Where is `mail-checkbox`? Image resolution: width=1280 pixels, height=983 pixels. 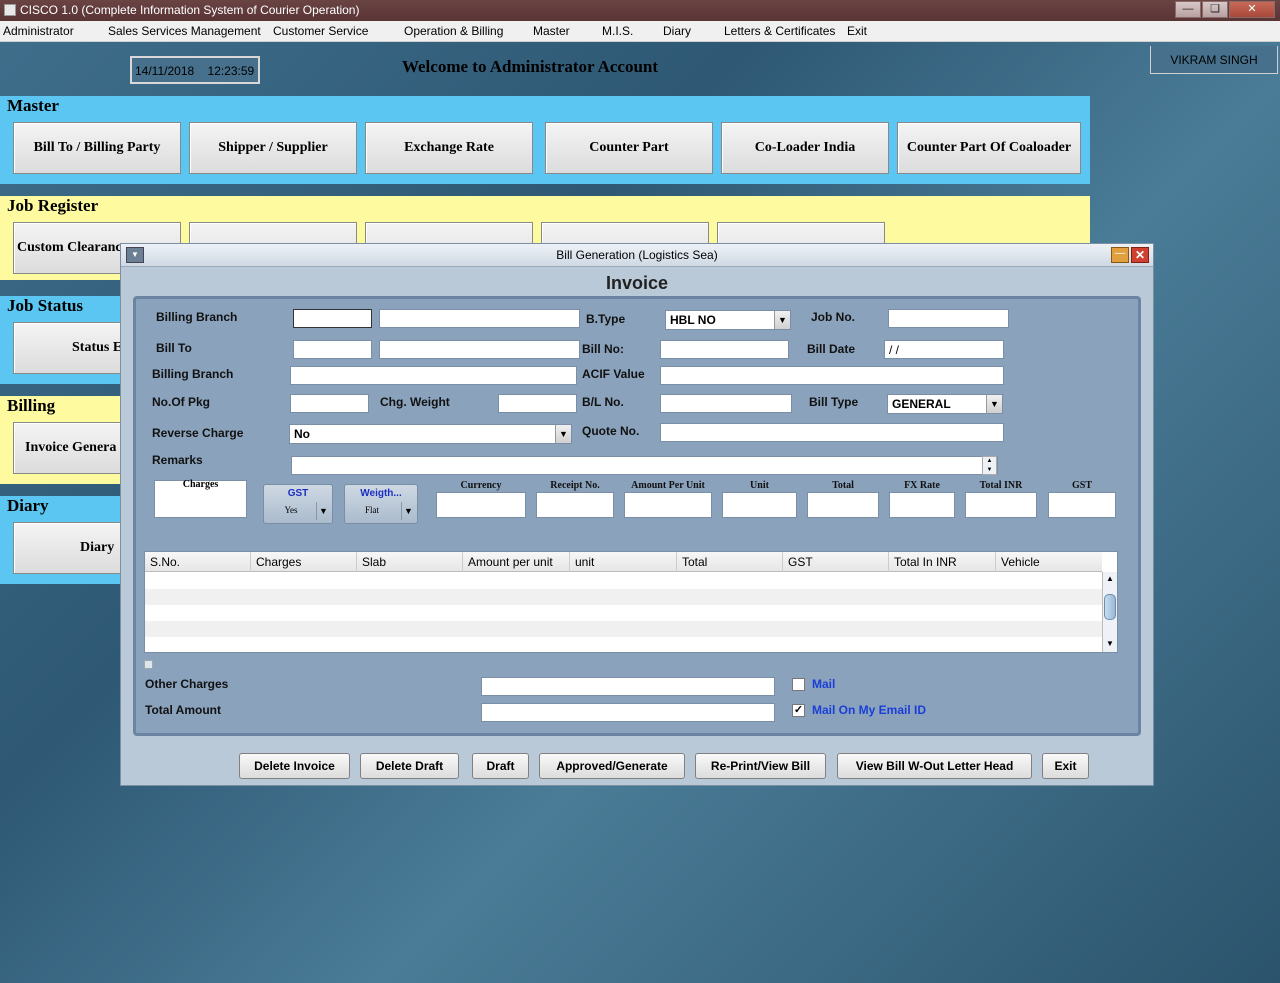
mail-checkbox is located at coordinates (798, 684).